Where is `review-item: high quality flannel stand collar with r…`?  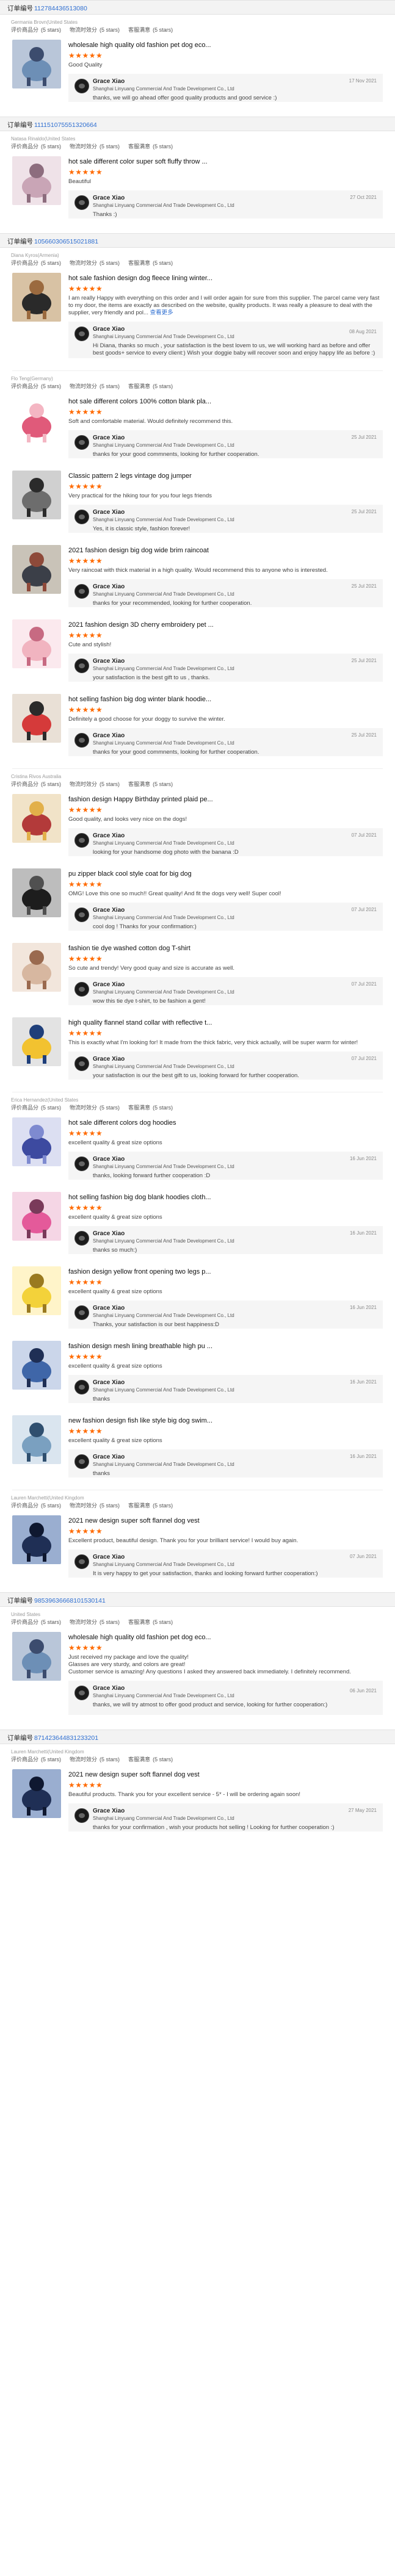
review-item: high quality flannel stand collar with r… is located at coordinates (197, 1048).